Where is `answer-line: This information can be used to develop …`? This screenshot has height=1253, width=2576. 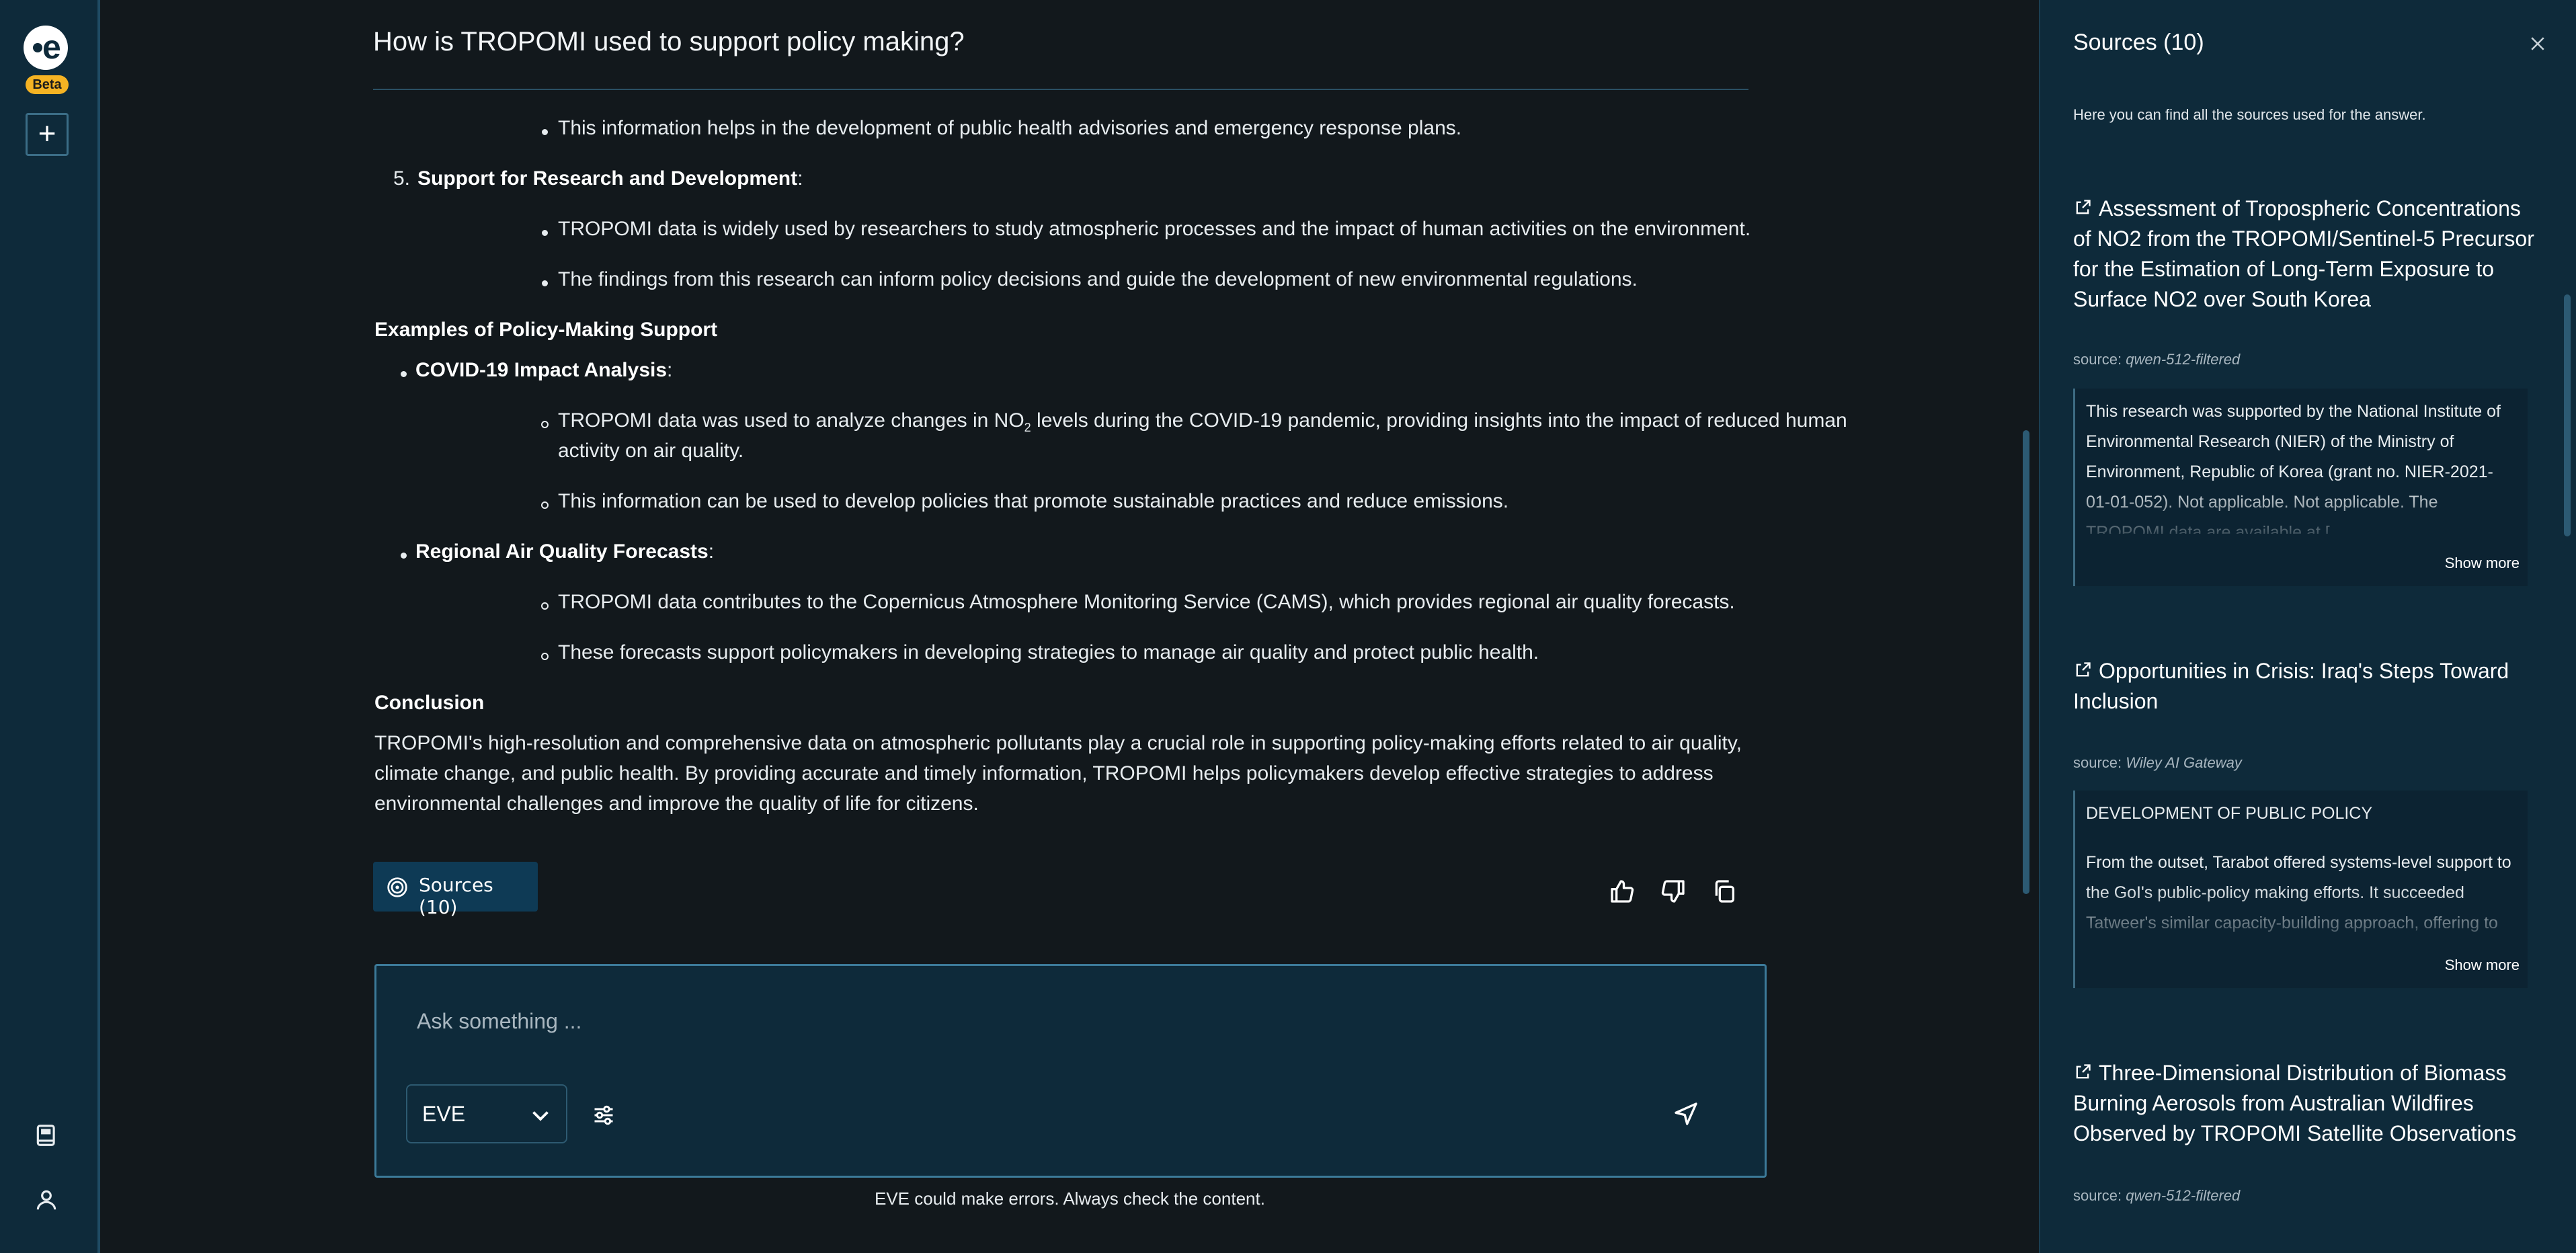 answer-line: This information can be used to develop … is located at coordinates (1033, 501).